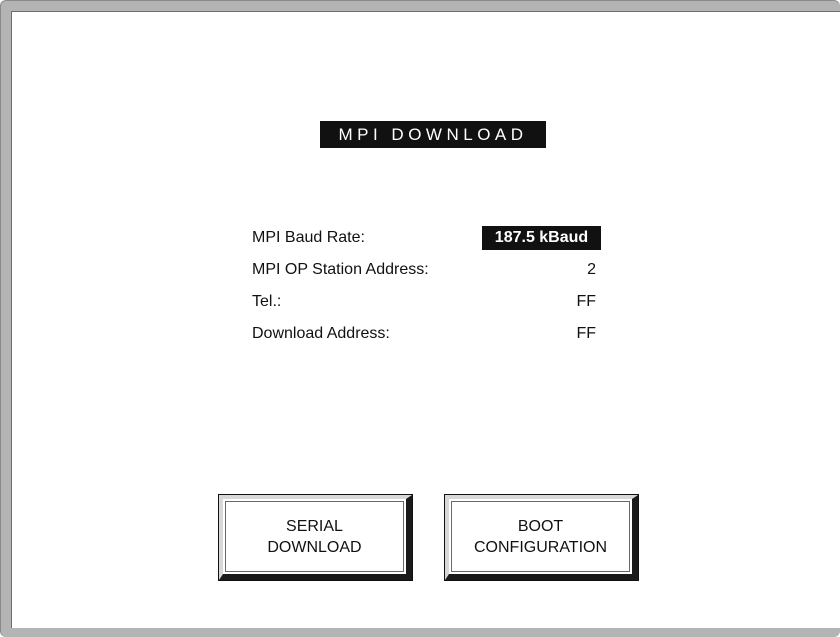 Image resolution: width=840 pixels, height=637 pixels. Describe the element at coordinates (340, 269) in the screenshot. I see `station-address-label: MPI OP Station Address:` at that location.